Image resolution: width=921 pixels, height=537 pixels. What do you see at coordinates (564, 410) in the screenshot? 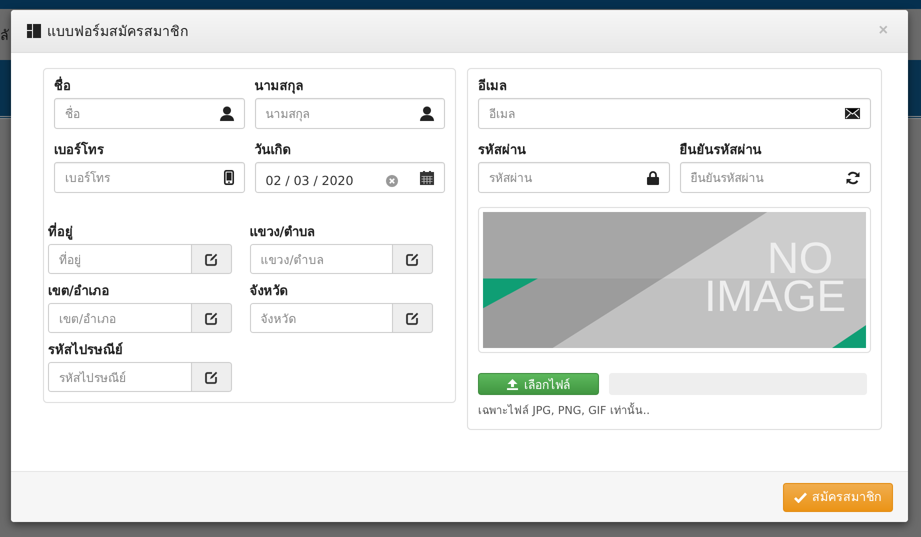
I see `file-hint: เฉพาะไฟล์ JPG, PNG, GIF เท่านั้น..` at bounding box center [564, 410].